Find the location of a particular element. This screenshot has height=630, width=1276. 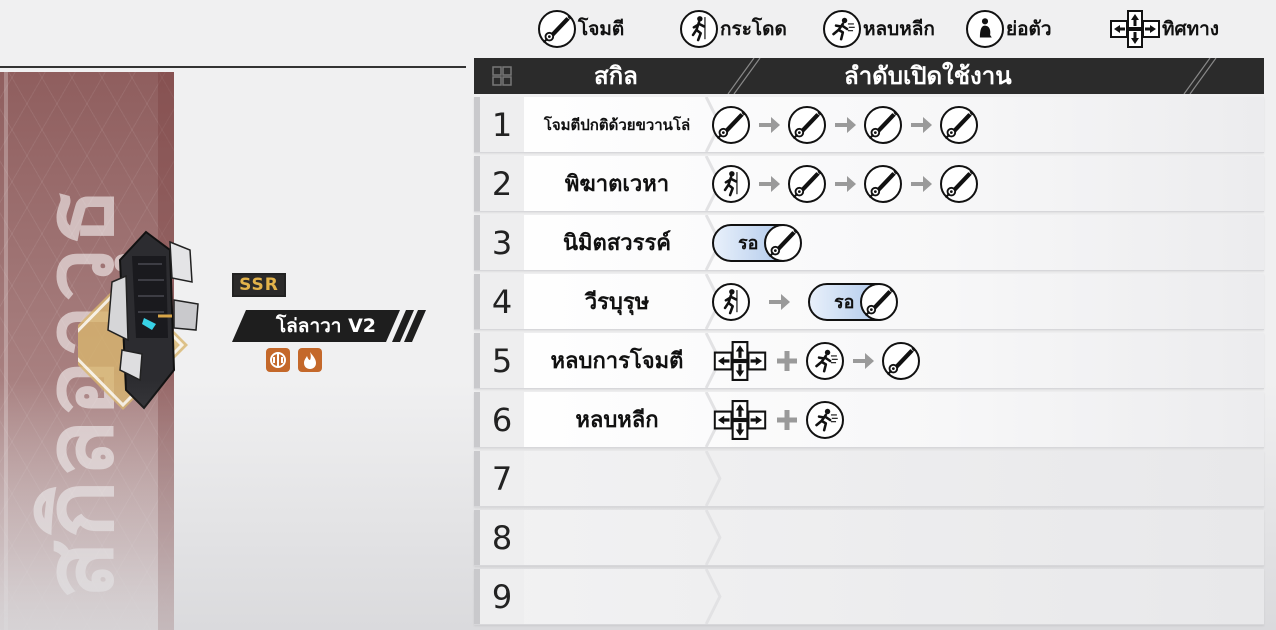

grid-icon is located at coordinates (502, 76).